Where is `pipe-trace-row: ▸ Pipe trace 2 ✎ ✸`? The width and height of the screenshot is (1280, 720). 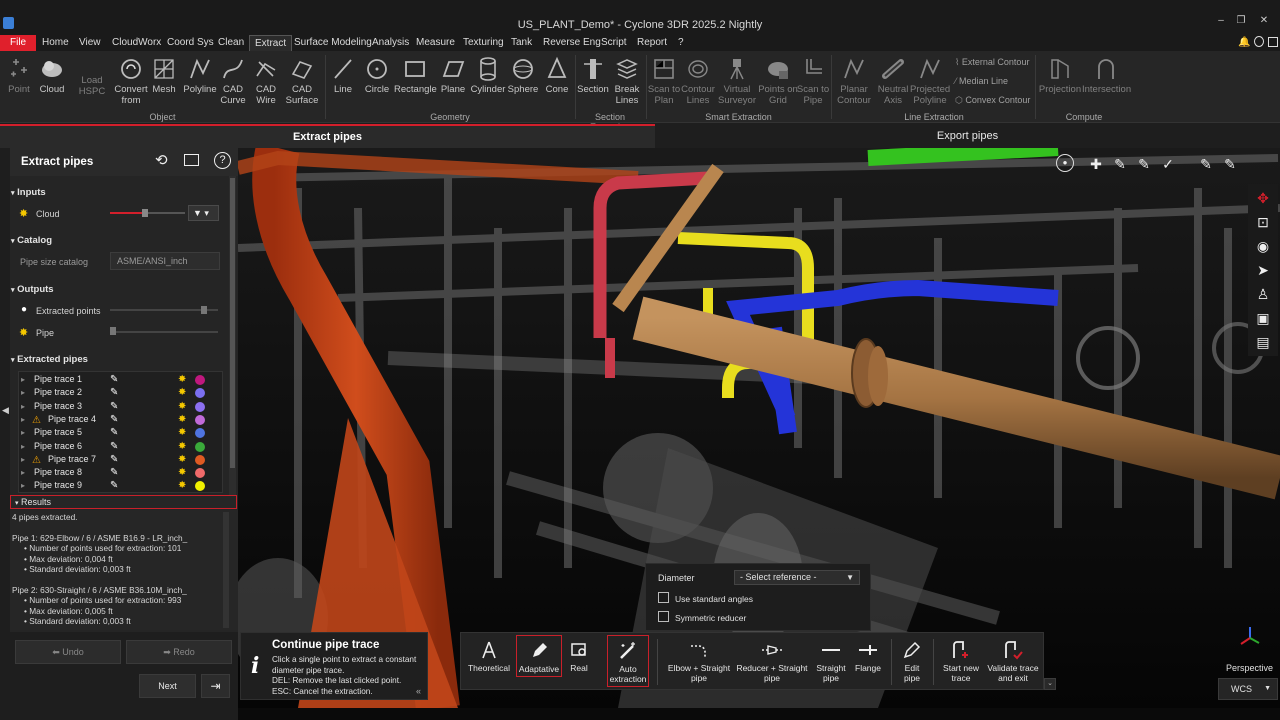 pipe-trace-row: ▸ Pipe trace 2 ✎ ✸ is located at coordinates (118, 392).